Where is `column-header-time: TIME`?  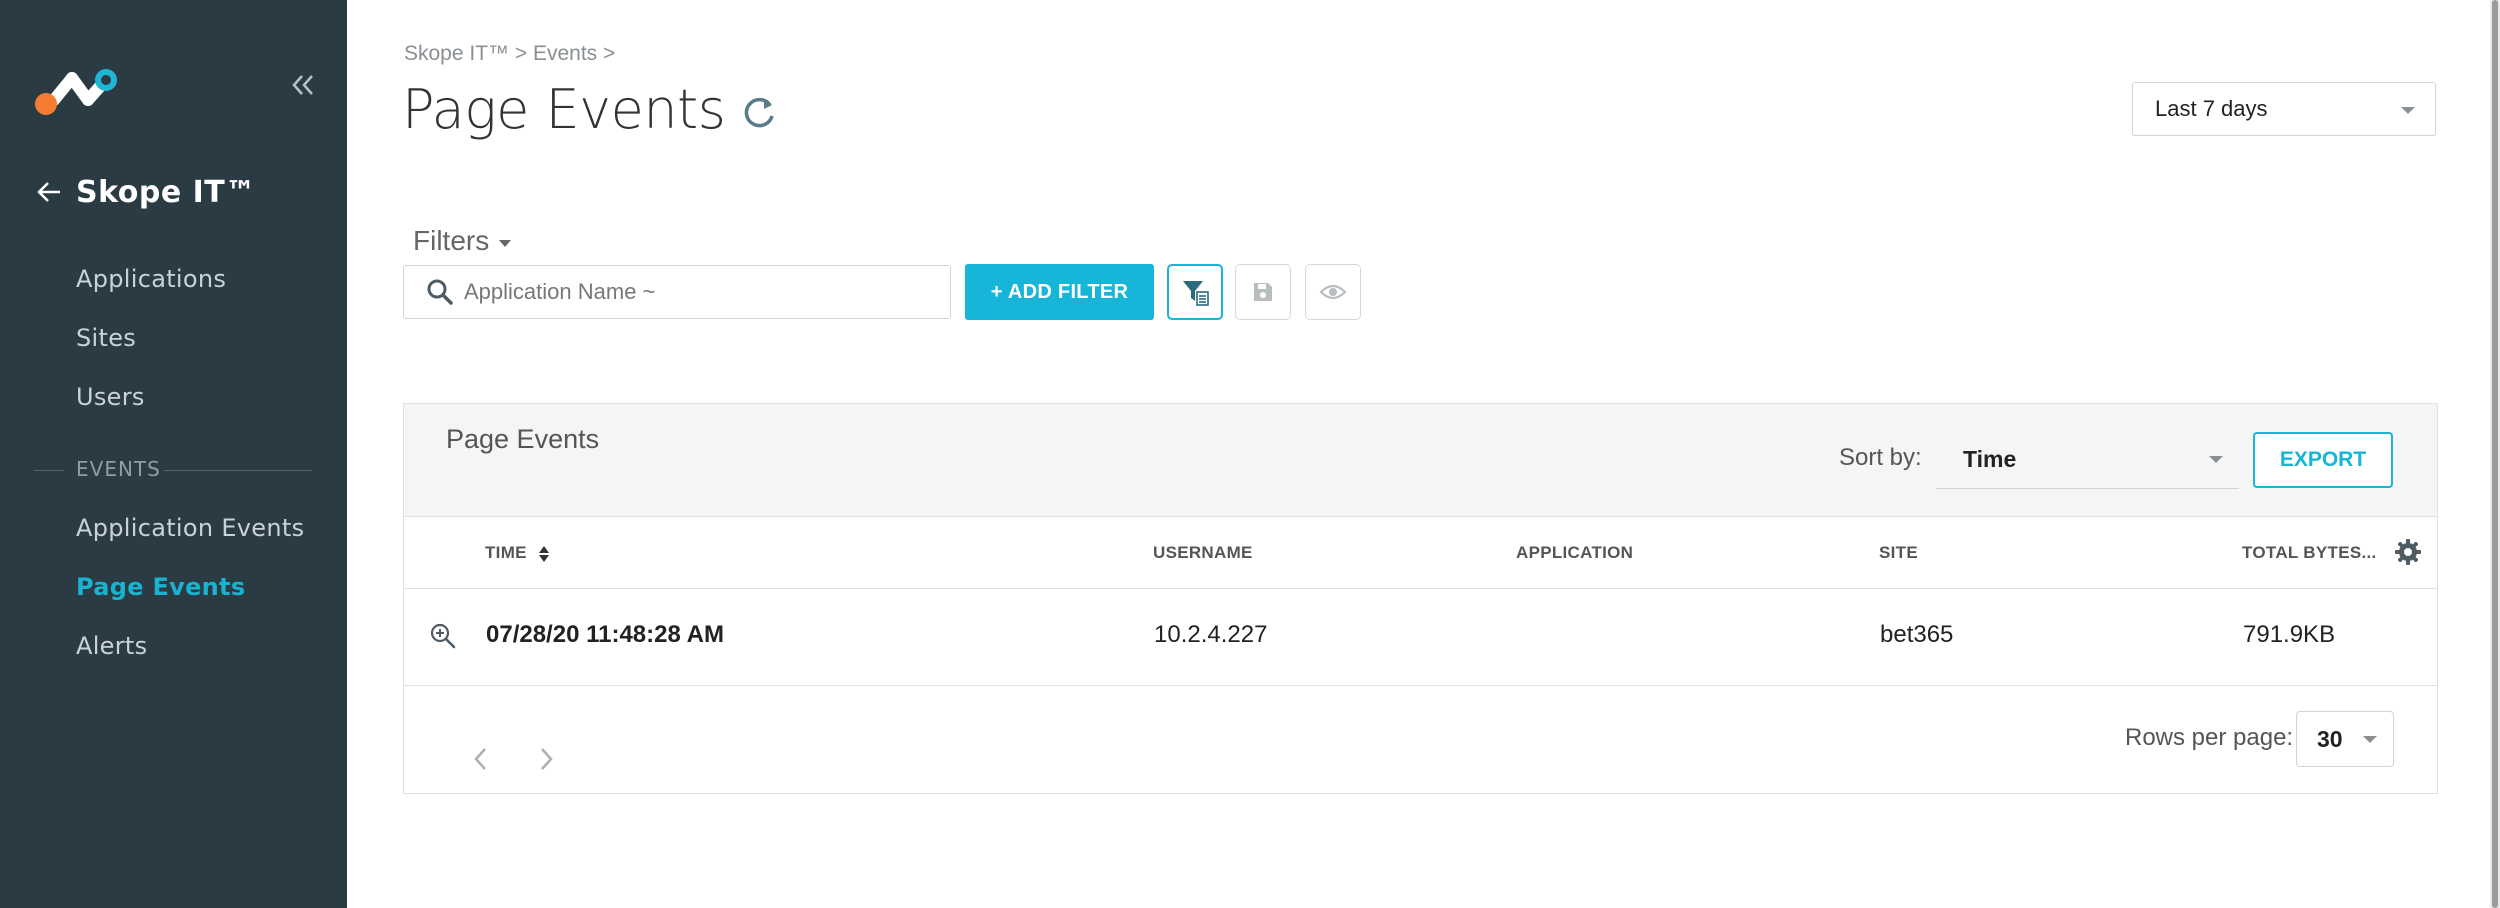
column-header-time: TIME is located at coordinates (517, 553).